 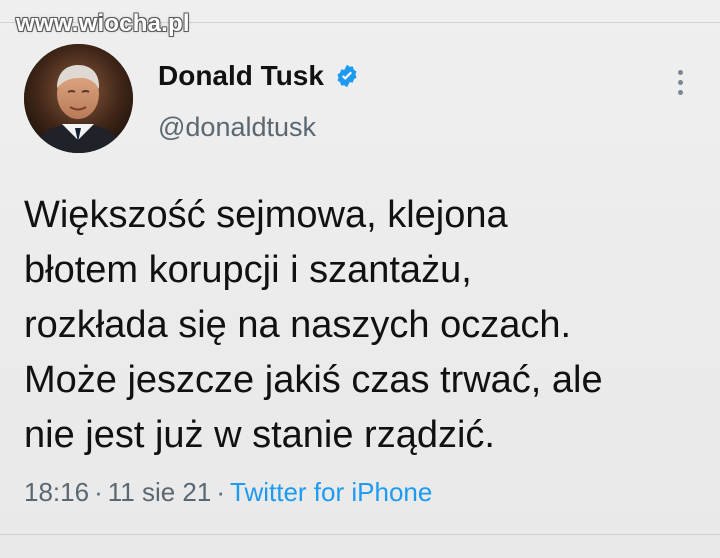 What do you see at coordinates (248, 270) in the screenshot?
I see `tweet-line: błotem korupcji i szantażu,` at bounding box center [248, 270].